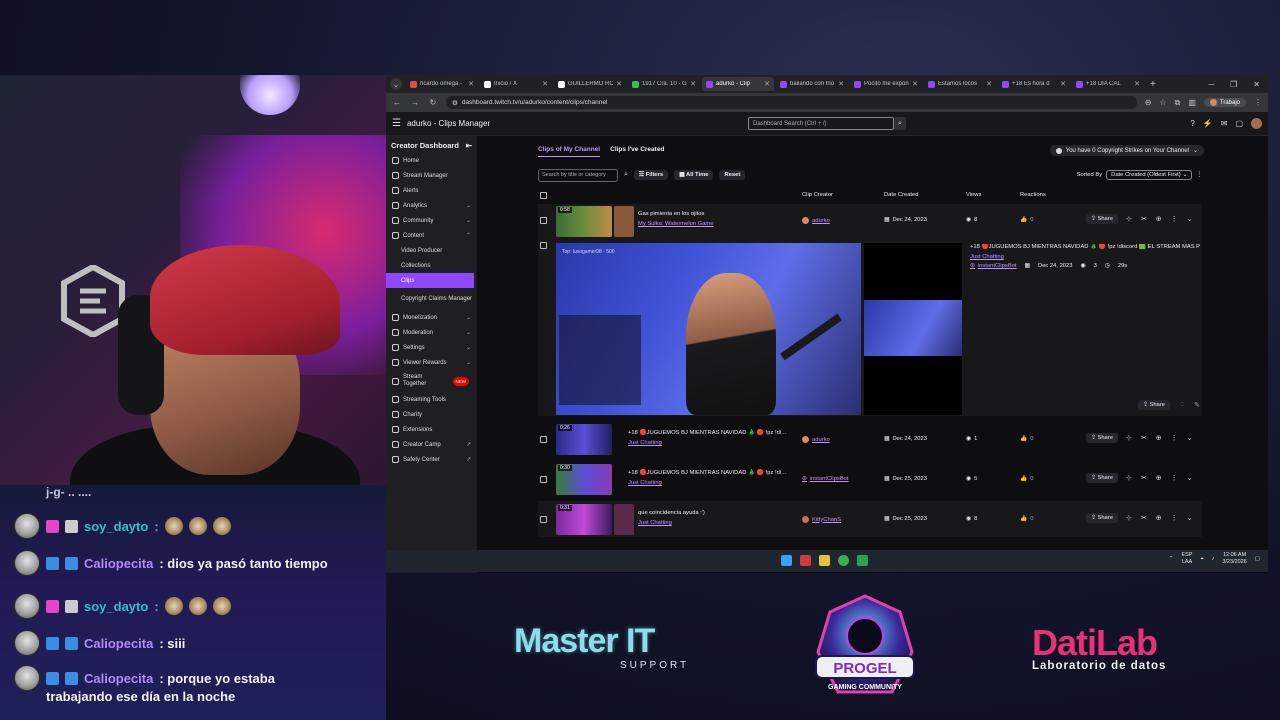  What do you see at coordinates (1178, 103) in the screenshot?
I see `extensions-icon: ⧉` at bounding box center [1178, 103].